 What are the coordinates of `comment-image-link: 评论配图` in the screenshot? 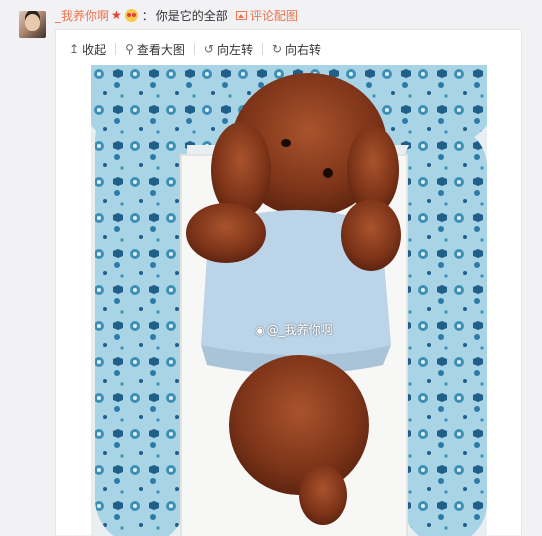 It's located at (274, 15).